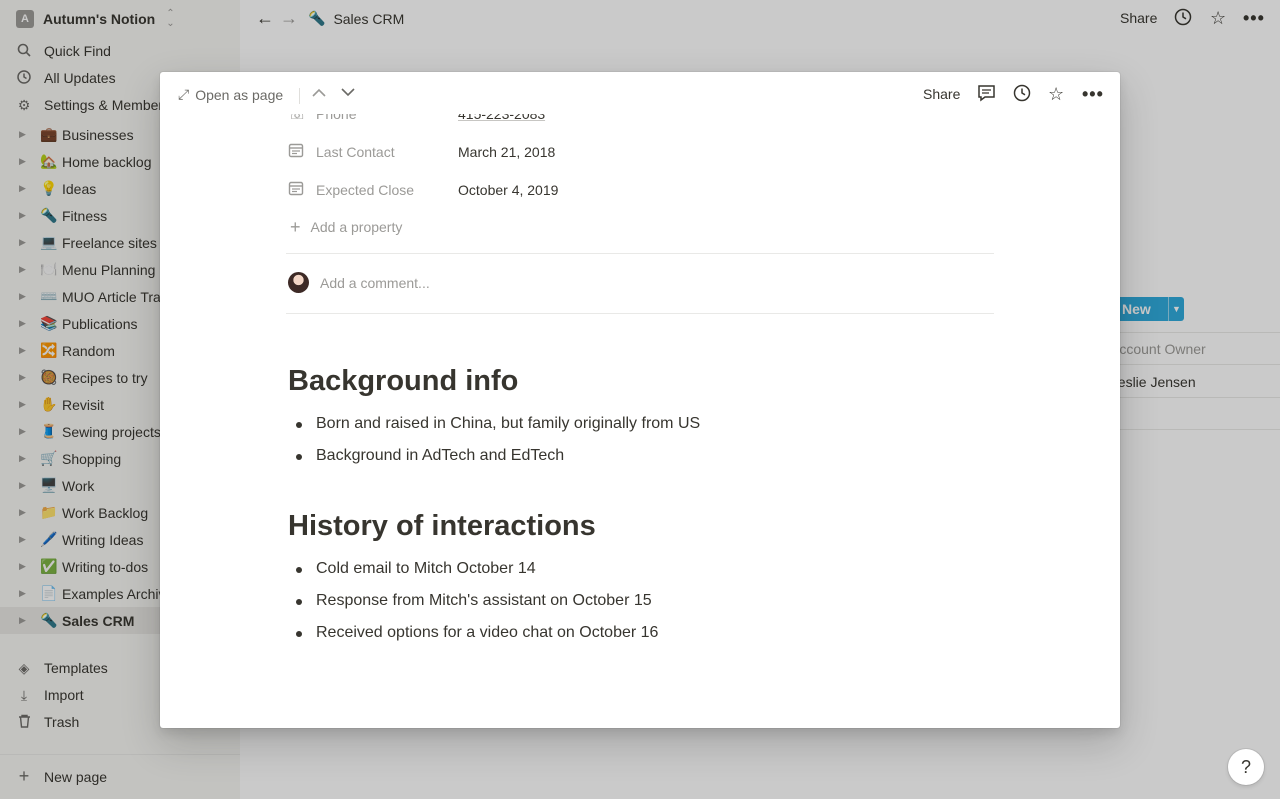 The width and height of the screenshot is (1280, 799). I want to click on property-expected-close: Expected Close October 4, 2019, so click(423, 190).